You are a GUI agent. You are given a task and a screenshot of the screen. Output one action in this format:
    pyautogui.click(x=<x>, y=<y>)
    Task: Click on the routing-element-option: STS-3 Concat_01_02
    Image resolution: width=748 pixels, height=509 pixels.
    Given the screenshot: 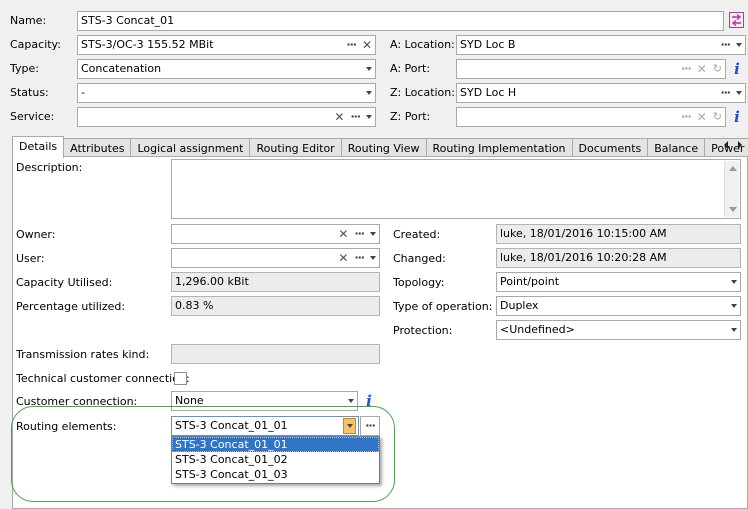 What is the action you would take?
    pyautogui.click(x=275, y=459)
    